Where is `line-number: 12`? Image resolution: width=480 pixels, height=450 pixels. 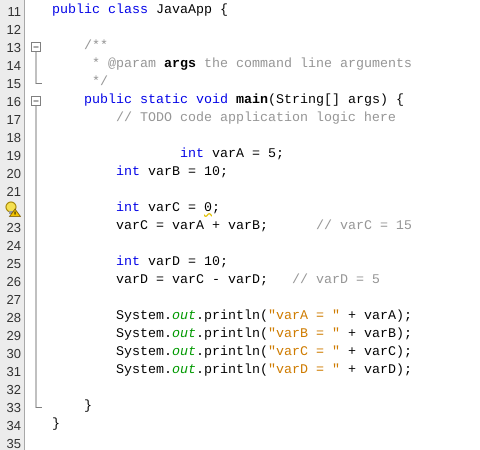
line-number: 12 is located at coordinates (13, 29).